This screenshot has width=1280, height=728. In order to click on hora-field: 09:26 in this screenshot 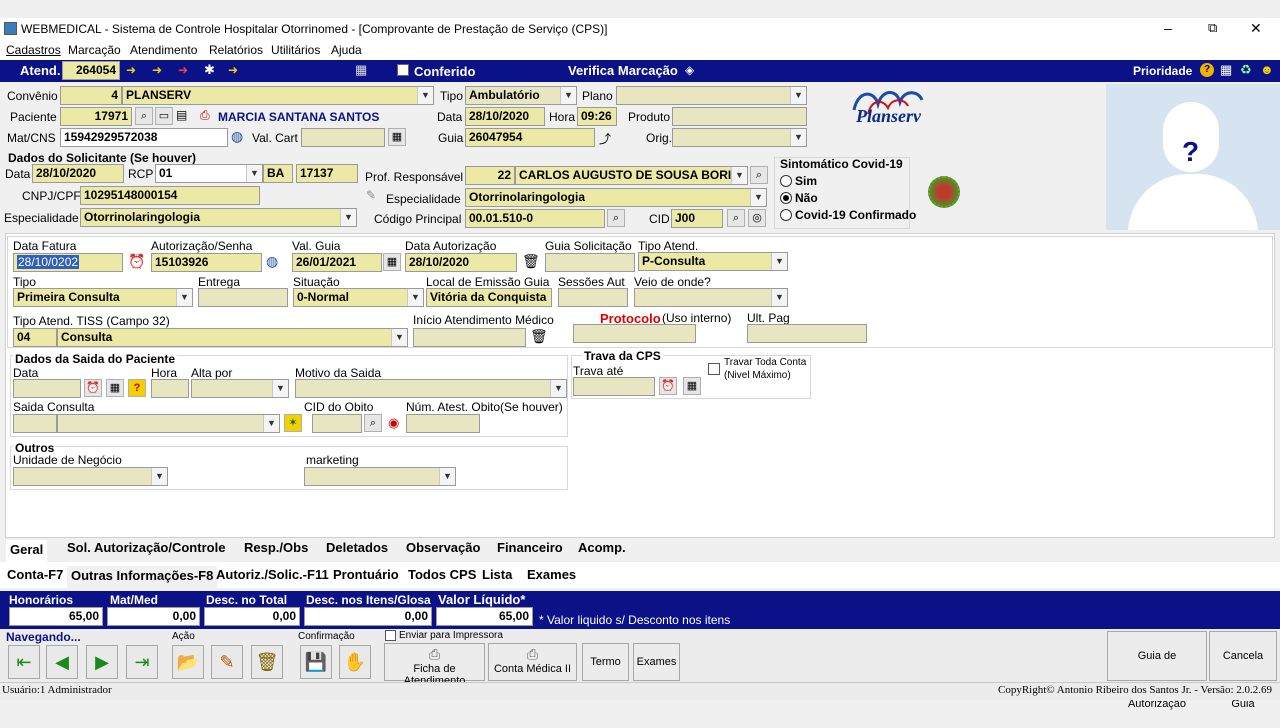, I will do `click(597, 116)`.